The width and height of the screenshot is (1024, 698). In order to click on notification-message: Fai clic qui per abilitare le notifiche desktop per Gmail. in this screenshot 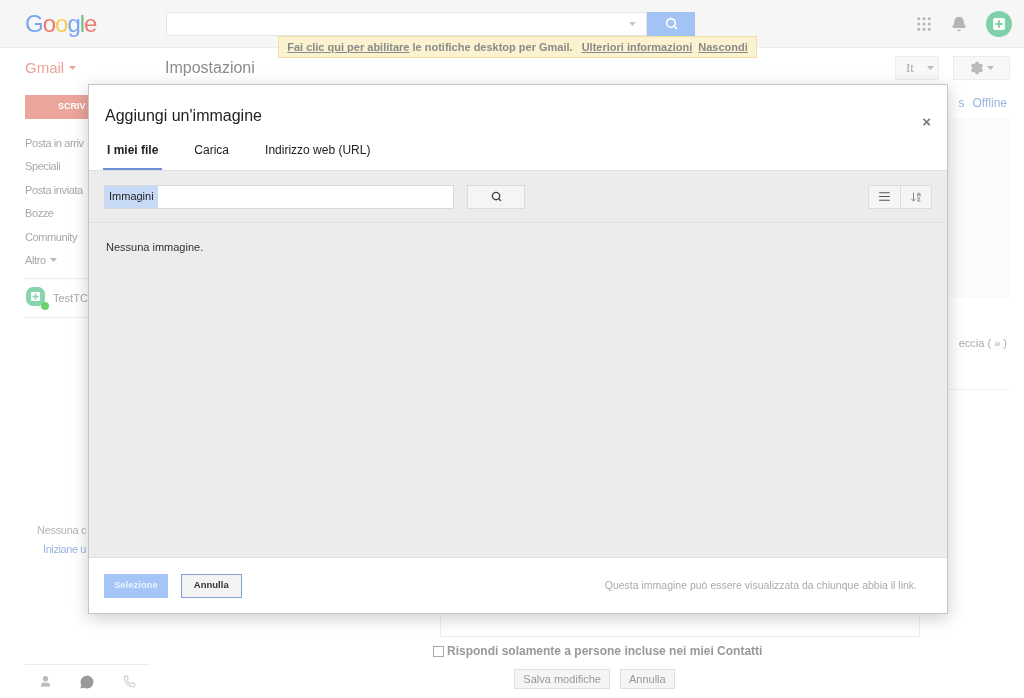, I will do `click(430, 47)`.